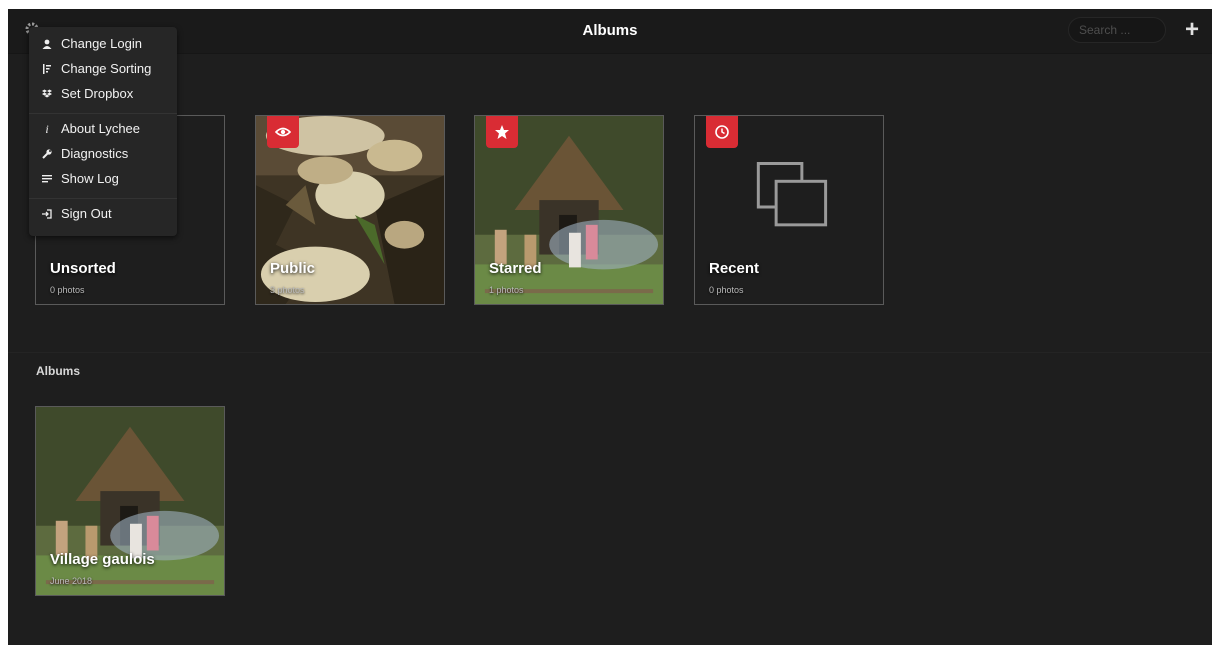 The height and width of the screenshot is (645, 1212). Describe the element at coordinates (47, 215) in the screenshot. I see `sign-out-icon` at that location.